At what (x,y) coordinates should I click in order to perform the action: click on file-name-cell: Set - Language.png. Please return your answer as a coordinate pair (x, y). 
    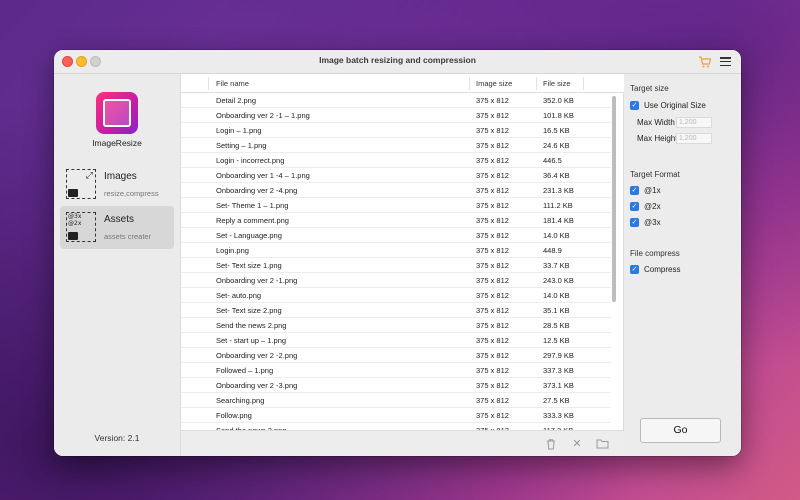
    Looking at the image, I should click on (249, 235).